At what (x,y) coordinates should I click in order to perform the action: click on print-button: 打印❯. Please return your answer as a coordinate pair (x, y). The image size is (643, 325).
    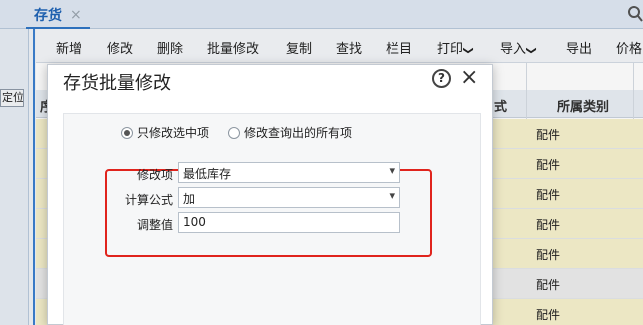
    Looking at the image, I should click on (455, 47).